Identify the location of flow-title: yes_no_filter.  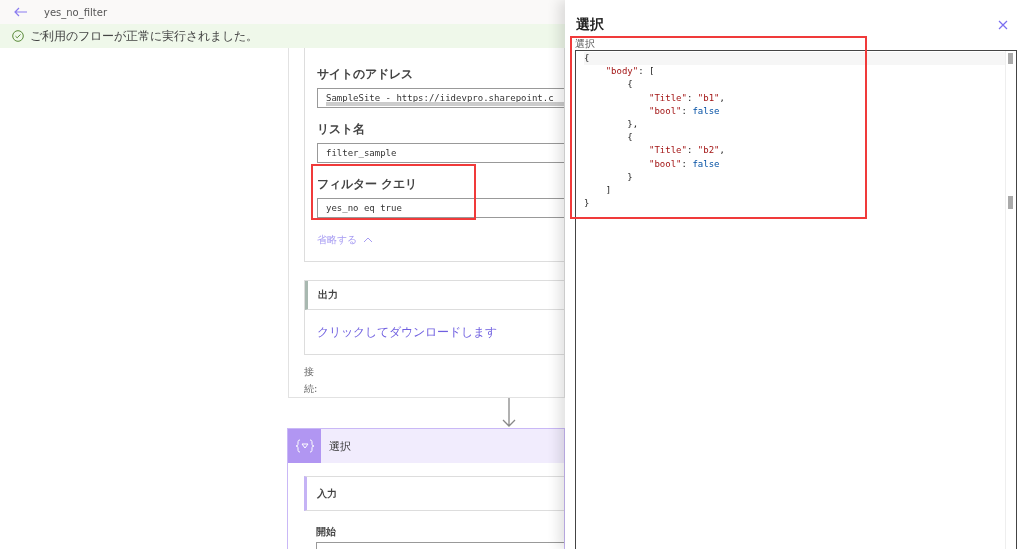
(75, 12).